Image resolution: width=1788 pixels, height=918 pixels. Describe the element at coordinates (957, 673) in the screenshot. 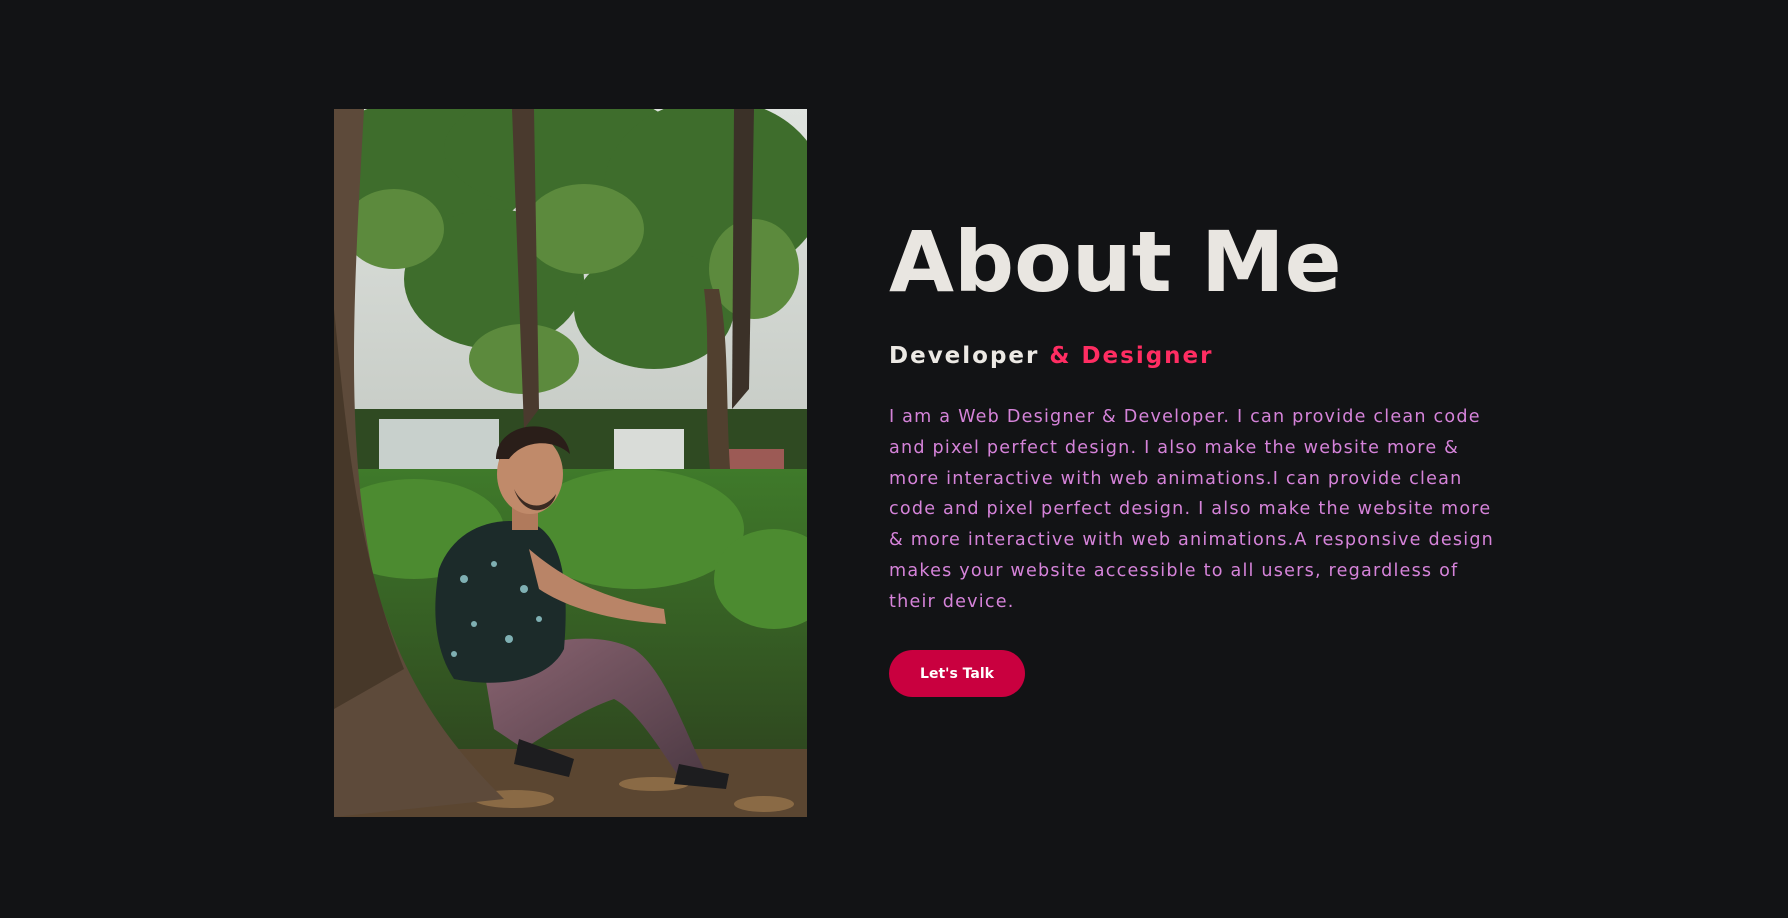

I see `lets-talk-button: Let's Talk` at that location.